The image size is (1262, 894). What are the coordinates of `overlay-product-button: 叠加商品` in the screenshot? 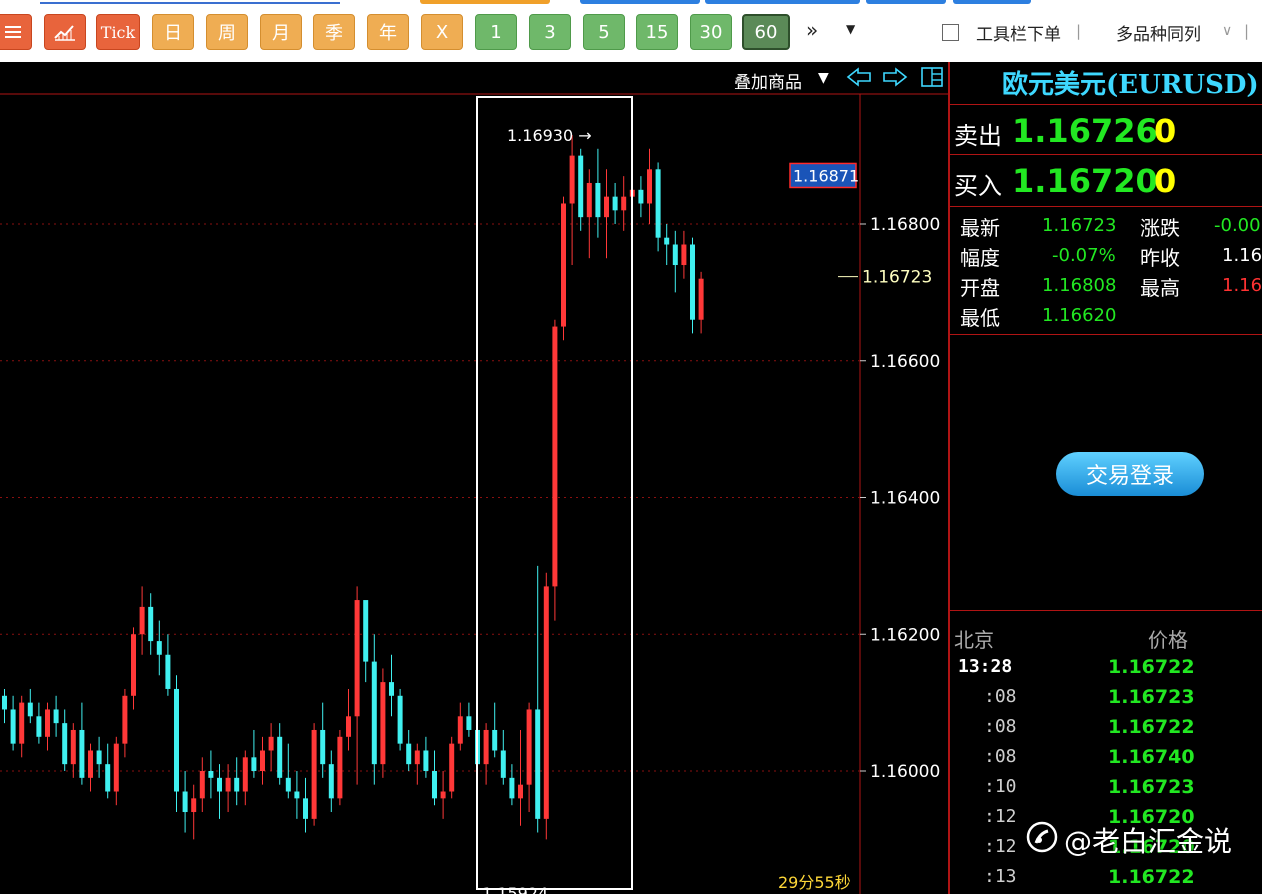 It's located at (768, 80).